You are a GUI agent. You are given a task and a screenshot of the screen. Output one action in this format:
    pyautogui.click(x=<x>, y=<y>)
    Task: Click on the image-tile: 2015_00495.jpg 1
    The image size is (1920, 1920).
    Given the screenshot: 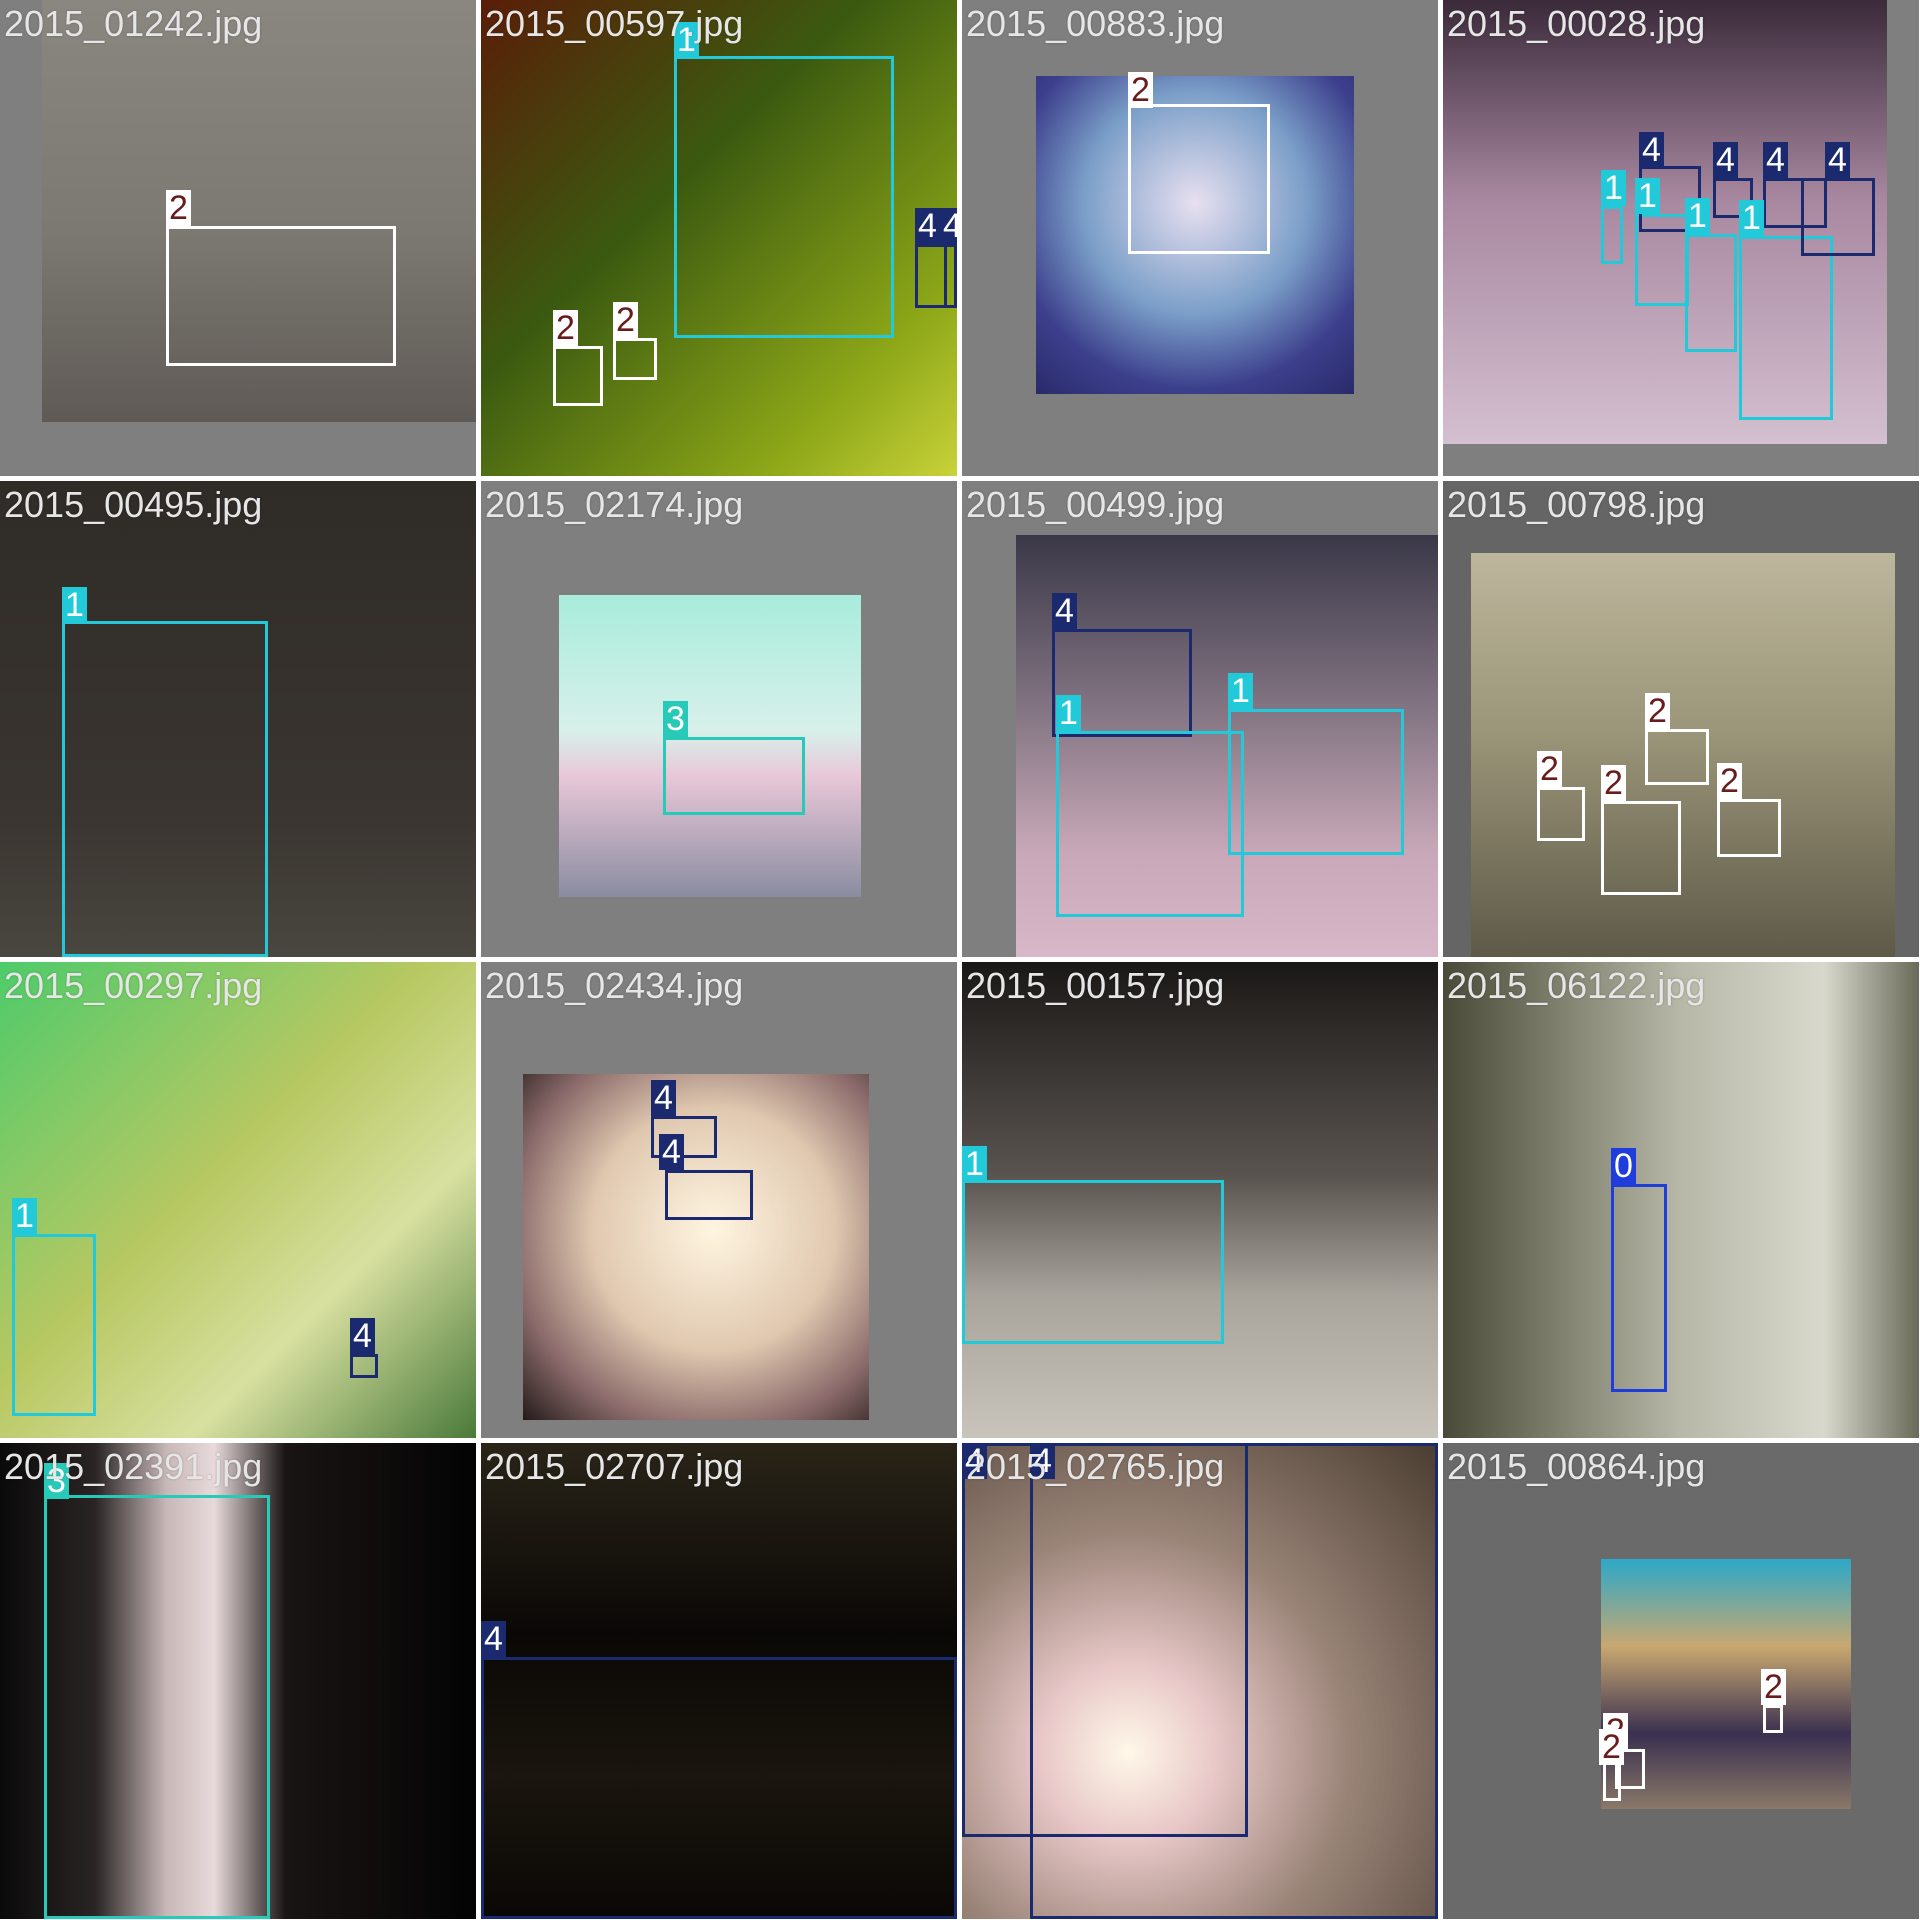 What is the action you would take?
    pyautogui.click(x=238, y=719)
    